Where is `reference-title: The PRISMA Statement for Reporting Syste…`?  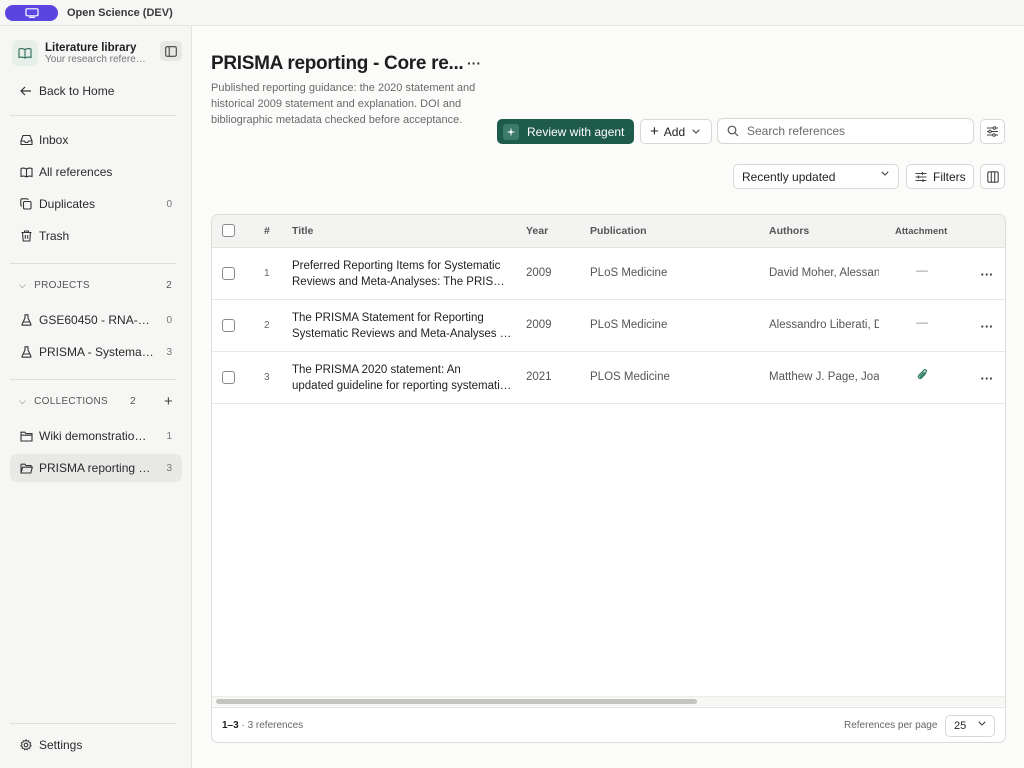 reference-title: The PRISMA Statement for Reporting Syste… is located at coordinates (403, 326).